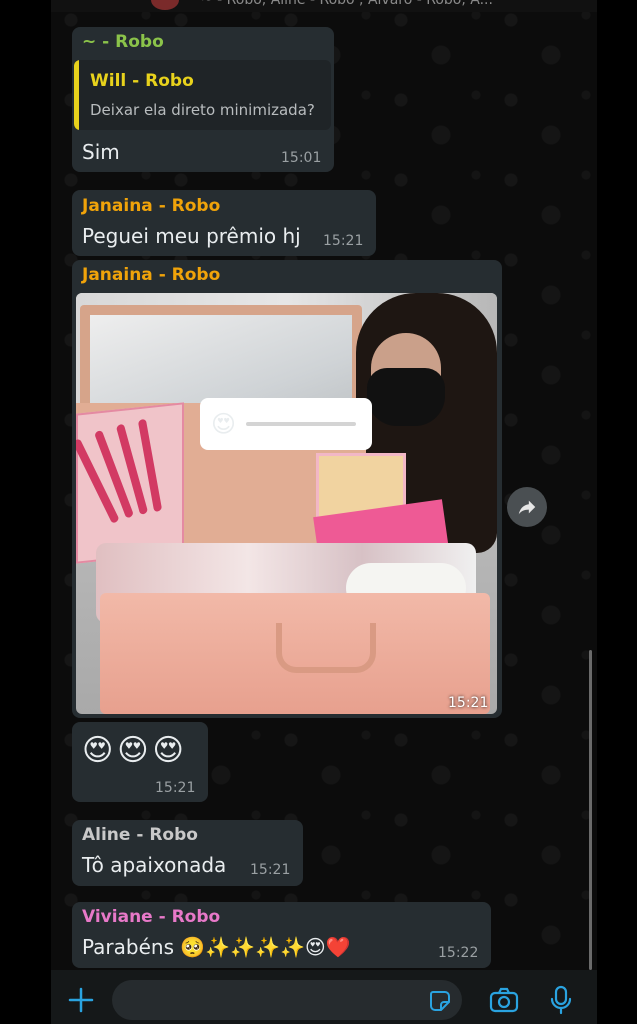 The height and width of the screenshot is (1024, 637). I want to click on quote-text: Deixar ela direto minimizada?, so click(202, 110).